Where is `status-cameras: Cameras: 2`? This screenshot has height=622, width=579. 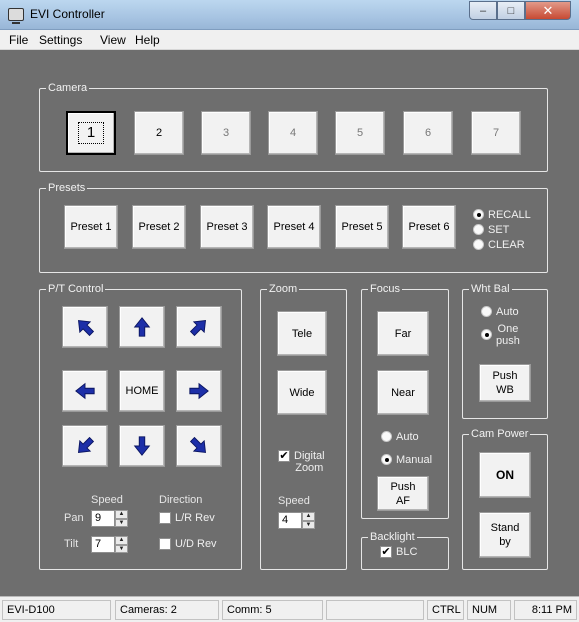
status-cameras: Cameras: 2 is located at coordinates (167, 610).